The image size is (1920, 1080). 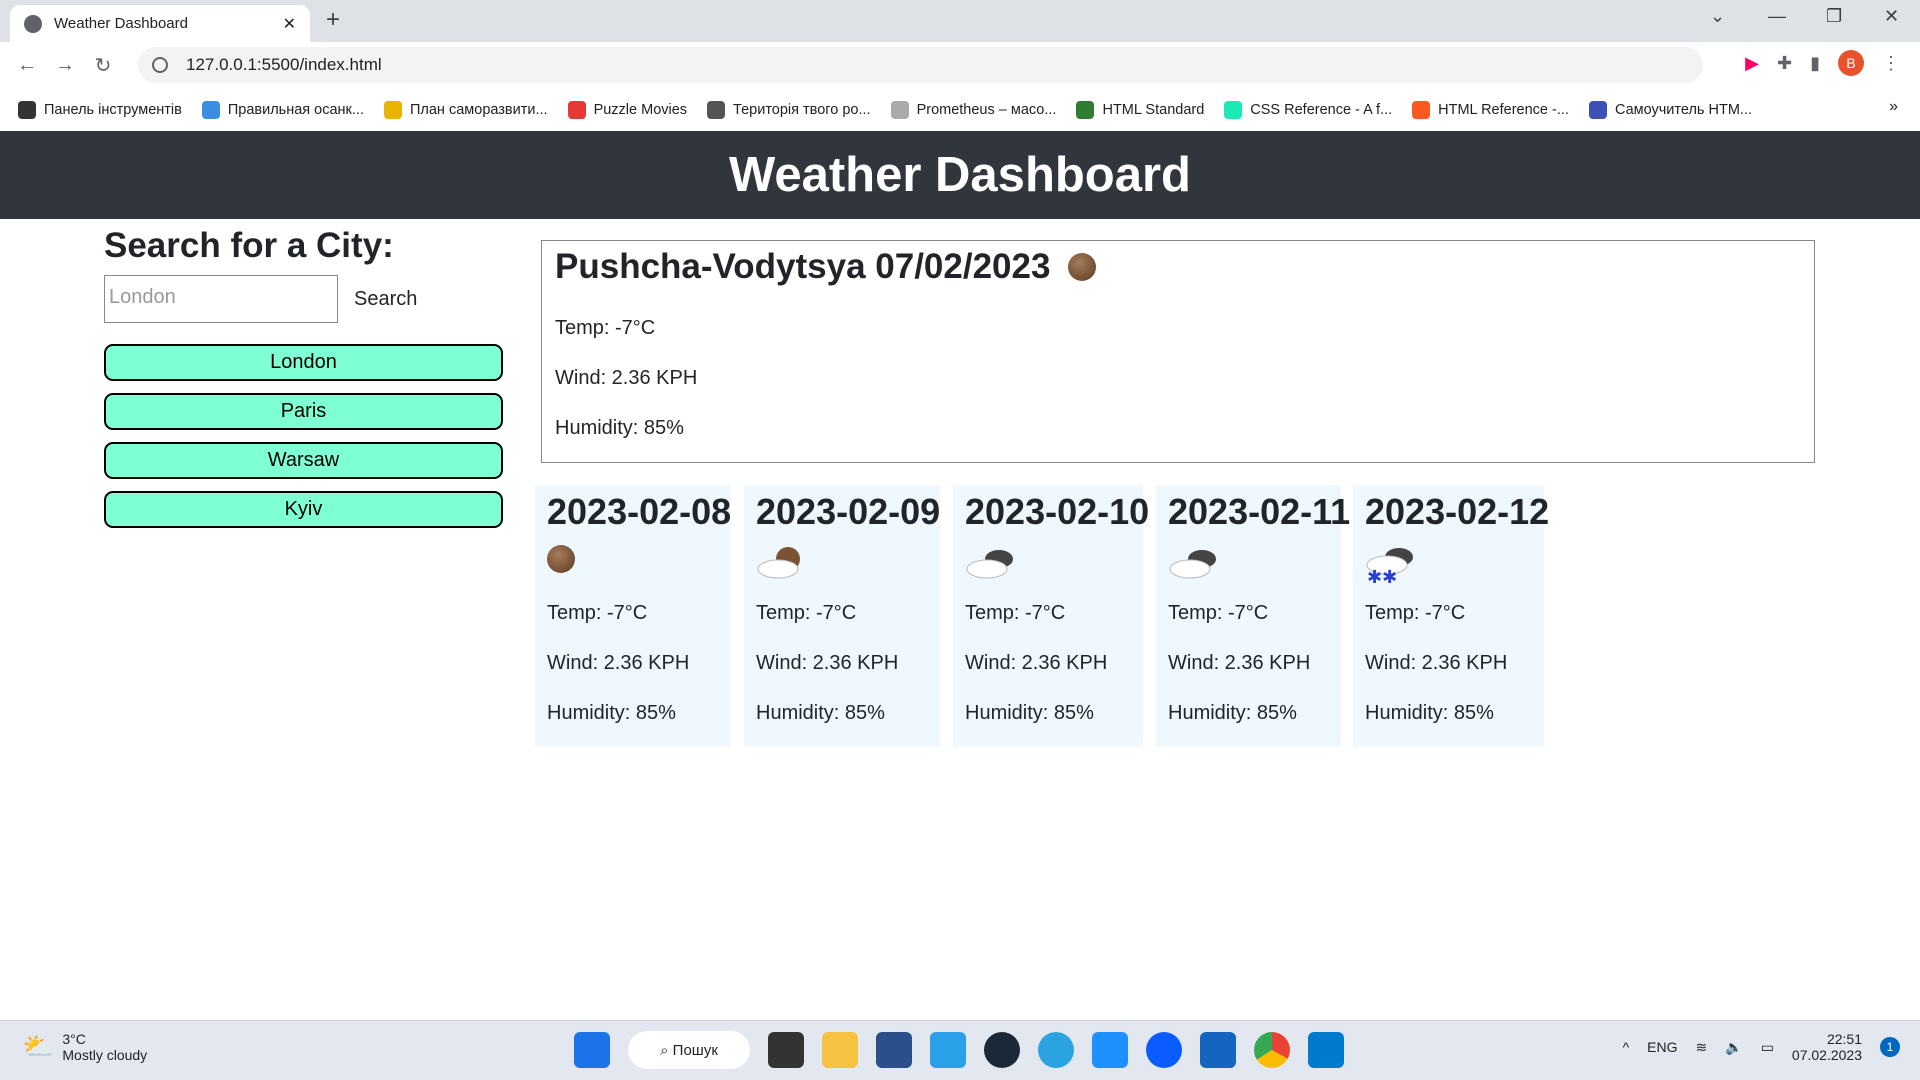 What do you see at coordinates (249, 245) in the screenshot?
I see `search-title: Search for a City:` at bounding box center [249, 245].